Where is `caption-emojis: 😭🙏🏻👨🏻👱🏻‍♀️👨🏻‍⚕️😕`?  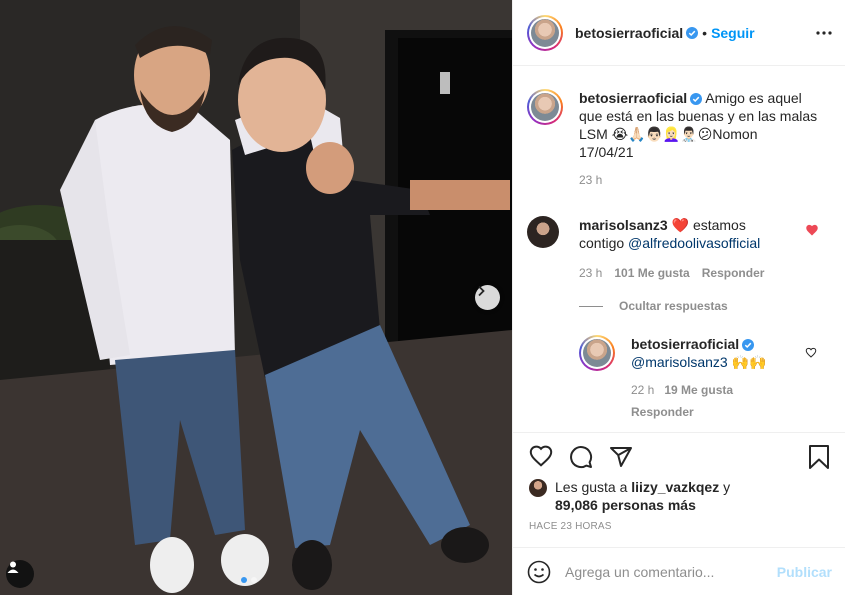 caption-emojis: 😭🙏🏻👨🏻👱🏻‍♀️👨🏻‍⚕️😕 is located at coordinates (662, 134).